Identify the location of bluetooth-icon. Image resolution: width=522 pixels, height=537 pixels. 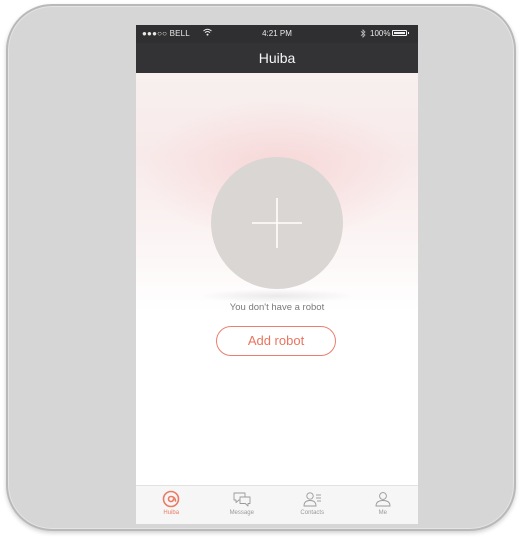
(363, 33).